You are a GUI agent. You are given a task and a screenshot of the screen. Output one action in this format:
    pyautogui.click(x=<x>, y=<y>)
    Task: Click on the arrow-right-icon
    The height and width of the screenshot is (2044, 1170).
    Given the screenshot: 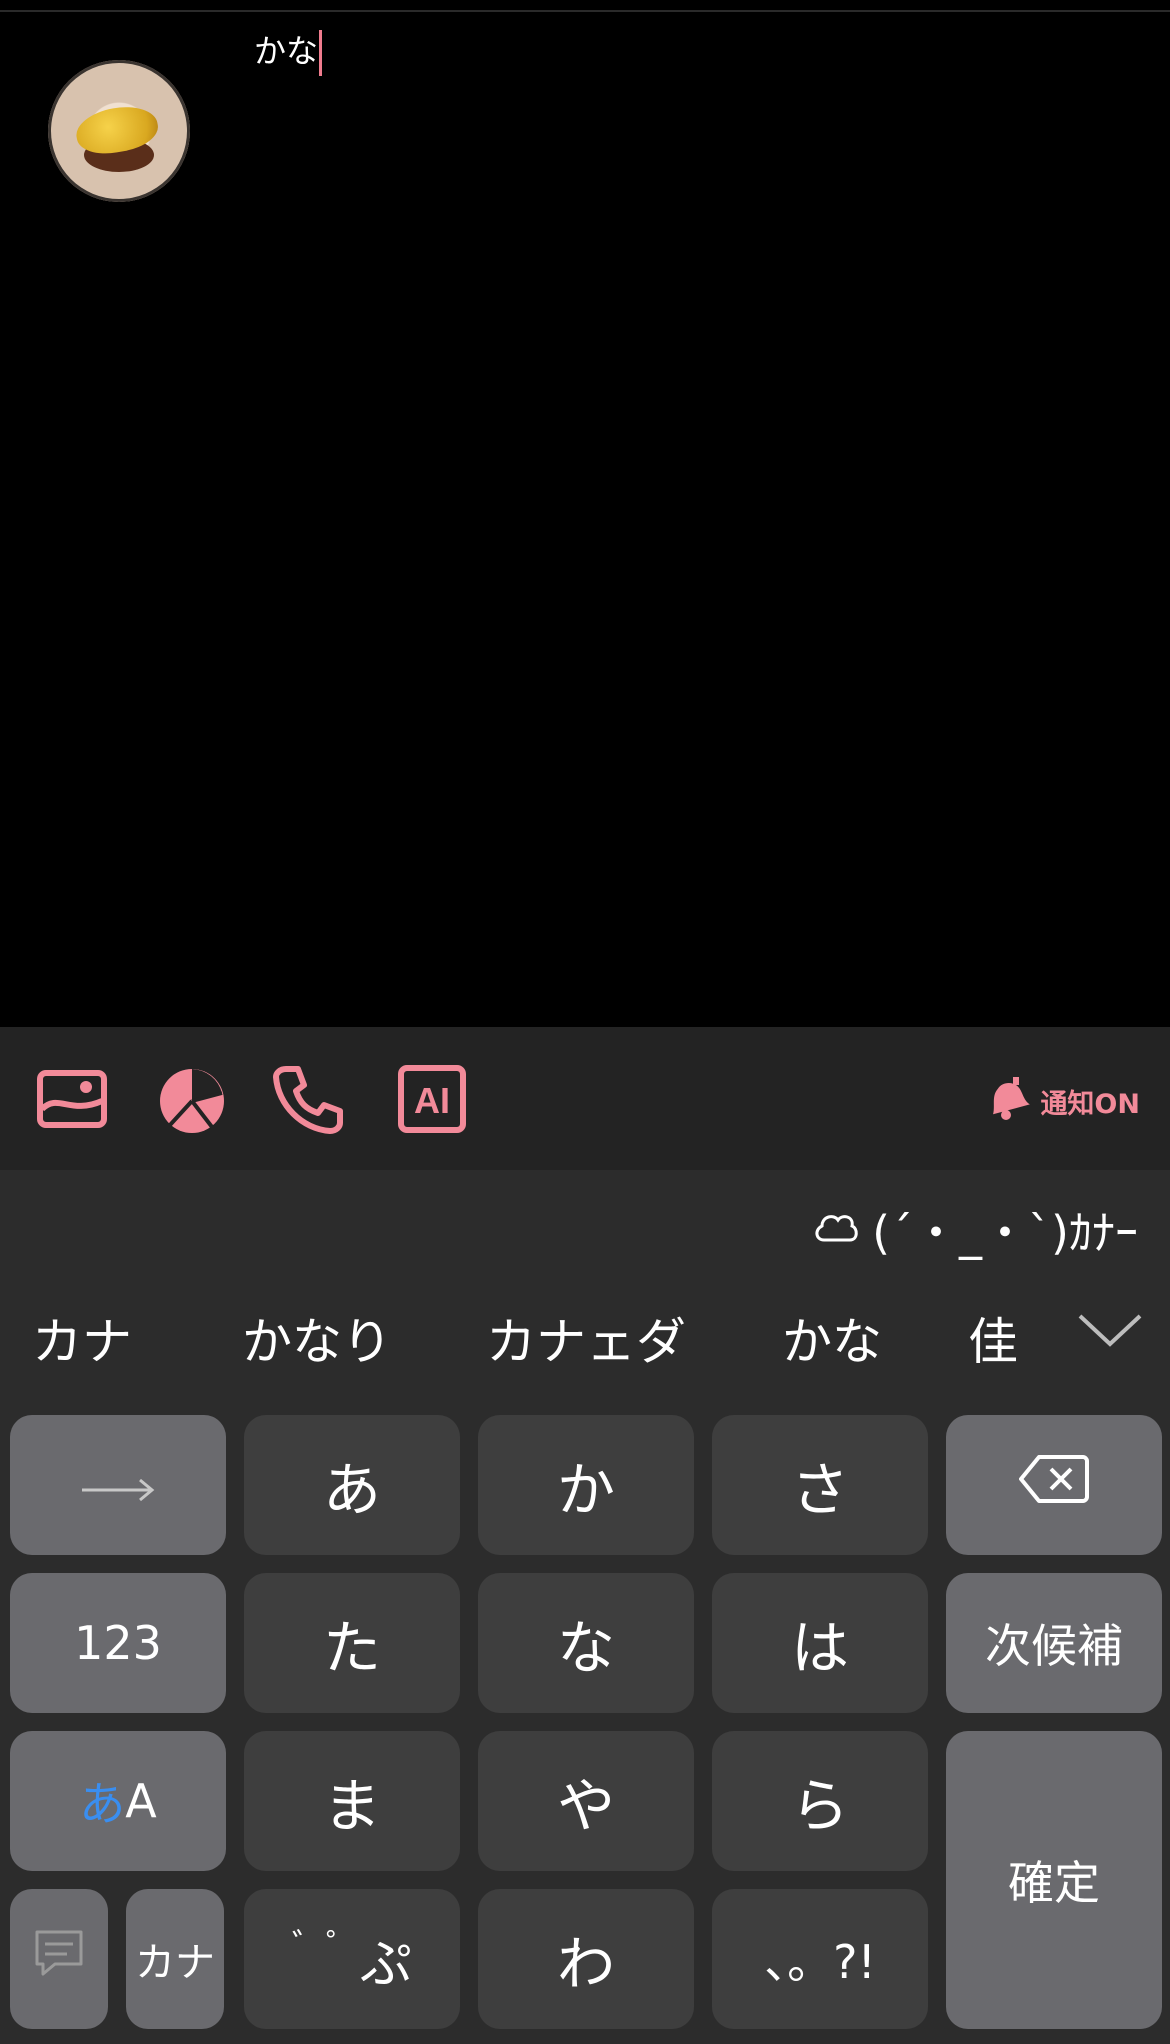 What is the action you would take?
    pyautogui.click(x=118, y=1485)
    